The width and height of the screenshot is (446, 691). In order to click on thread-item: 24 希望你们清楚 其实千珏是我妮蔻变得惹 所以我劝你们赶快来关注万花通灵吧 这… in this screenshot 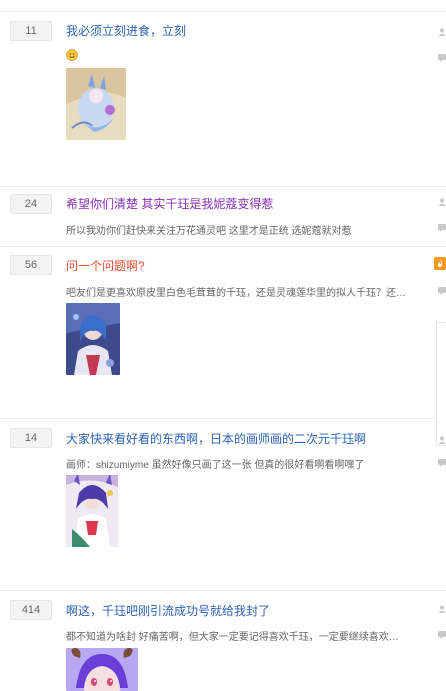, I will do `click(223, 217)`.